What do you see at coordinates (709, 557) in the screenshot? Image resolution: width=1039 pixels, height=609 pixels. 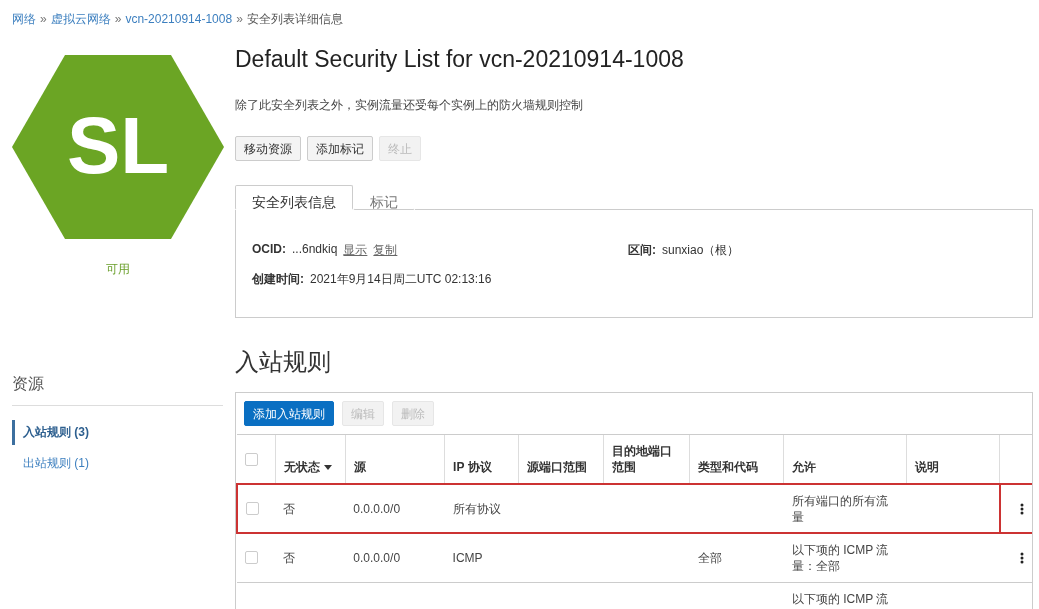 I see `table-cell: 全部` at bounding box center [709, 557].